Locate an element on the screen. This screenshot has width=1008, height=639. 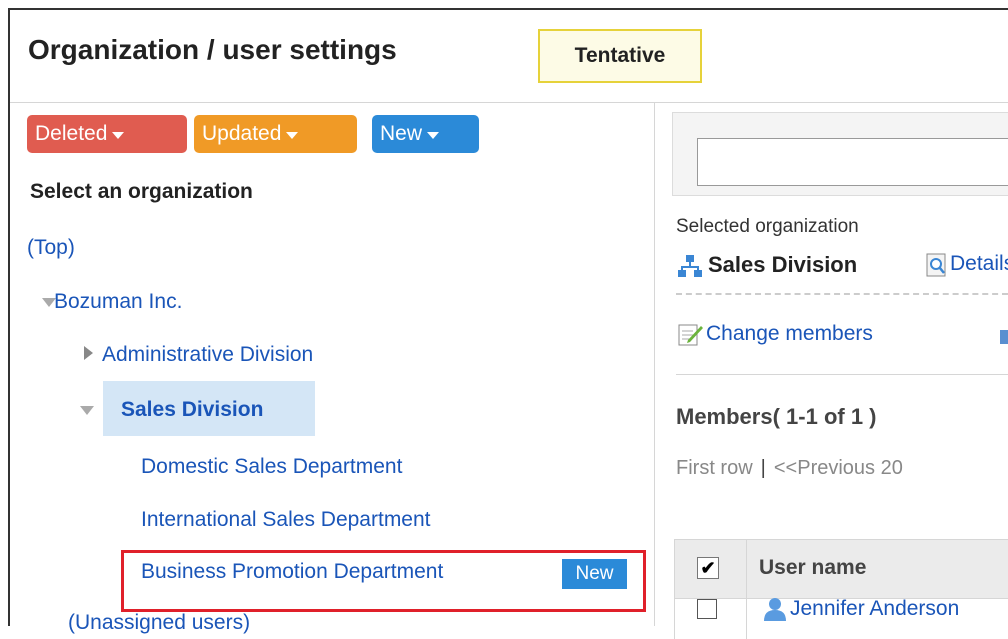
tree-item-international-sales: International Sales Department is located at coordinates (286, 520).